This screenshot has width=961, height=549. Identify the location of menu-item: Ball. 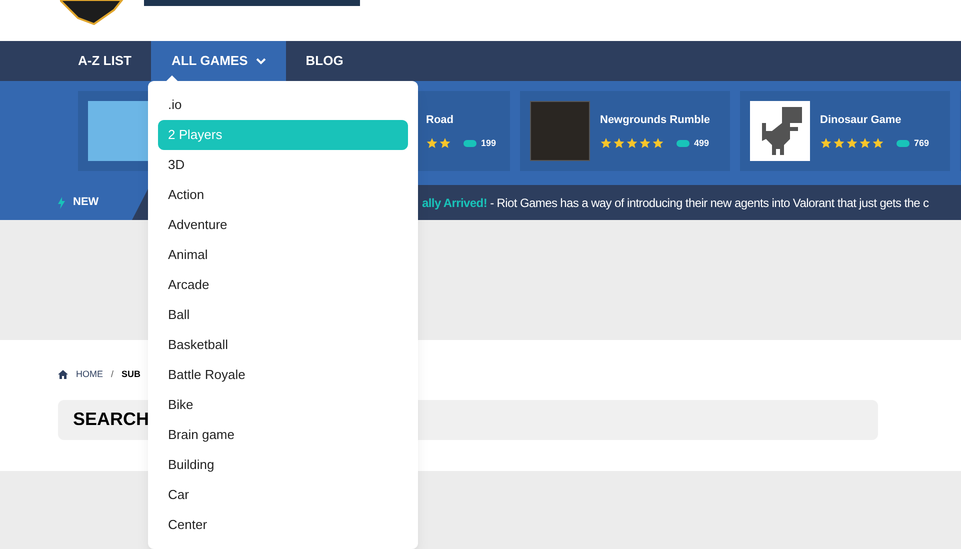
(283, 315).